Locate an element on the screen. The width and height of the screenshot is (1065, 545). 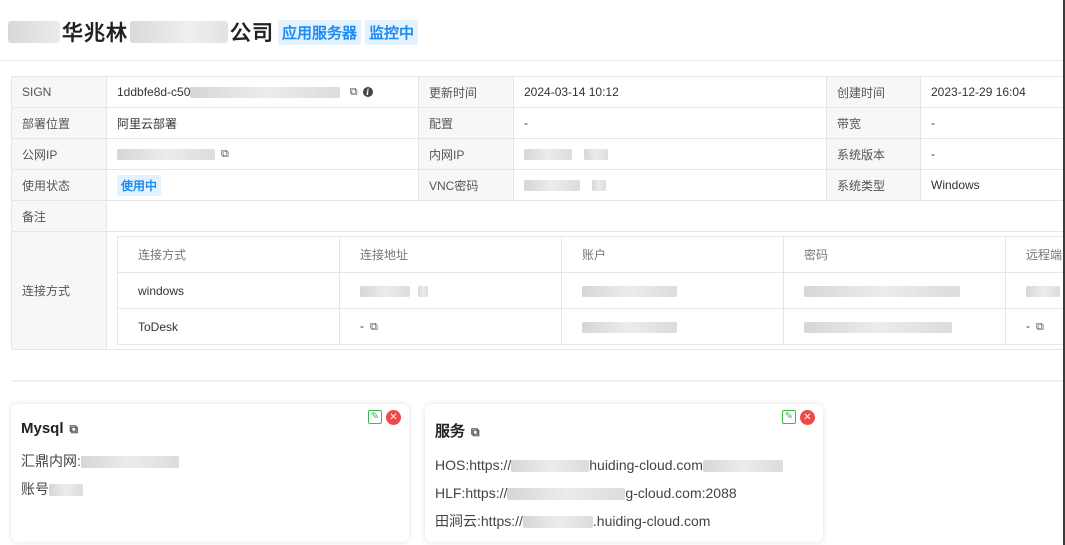
updated-label: 更新时间 is located at coordinates (466, 92).